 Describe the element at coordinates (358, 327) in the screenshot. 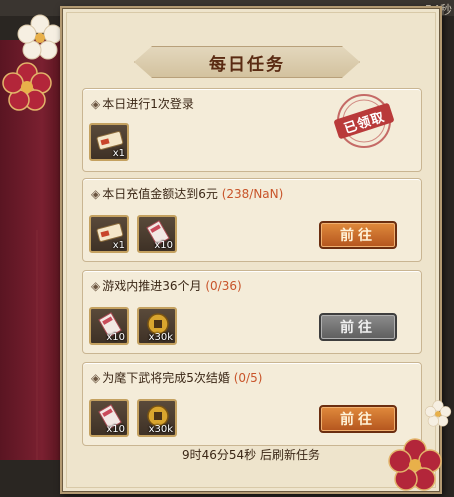

I see `go-button-disabled: 前往` at that location.